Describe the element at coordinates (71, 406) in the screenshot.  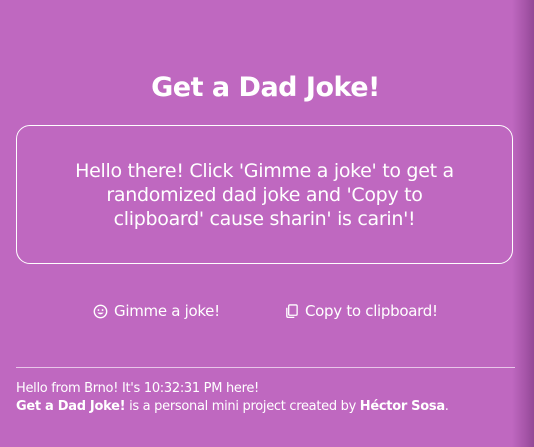
I see `footer-project-name: Get a Dad Joke!` at that location.